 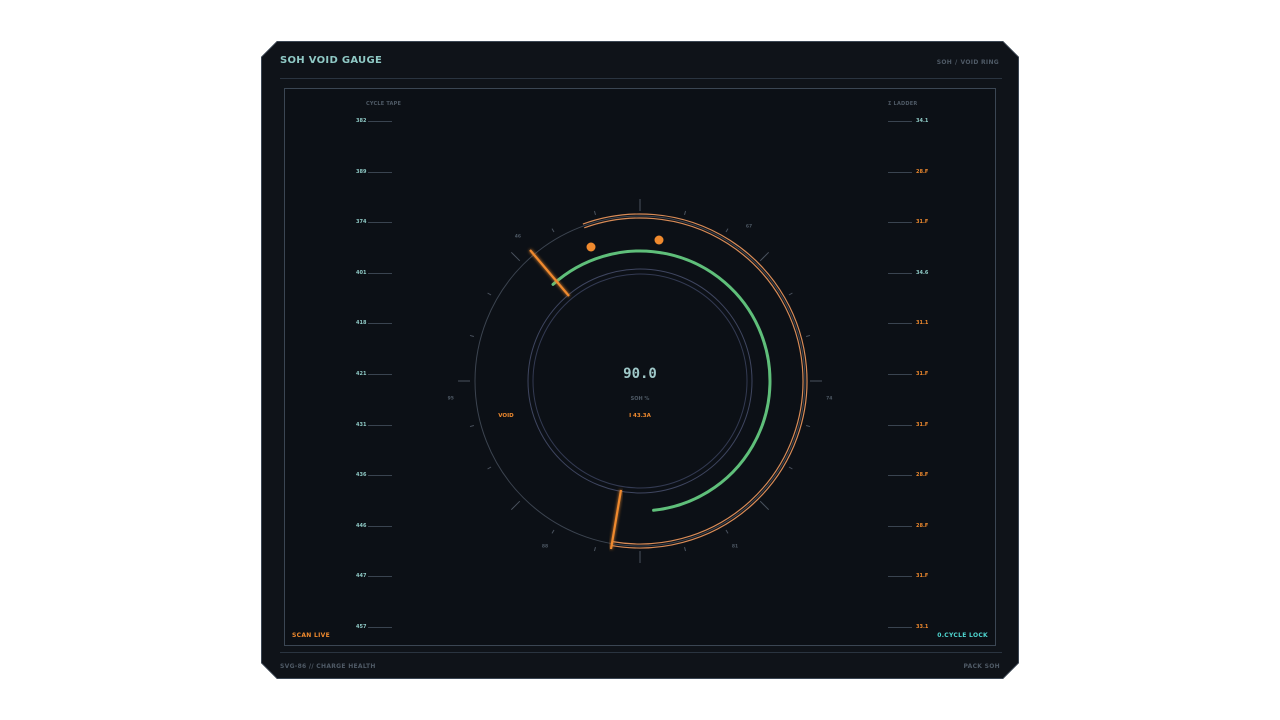 I want to click on soh-value: 90.0, so click(x=640, y=374).